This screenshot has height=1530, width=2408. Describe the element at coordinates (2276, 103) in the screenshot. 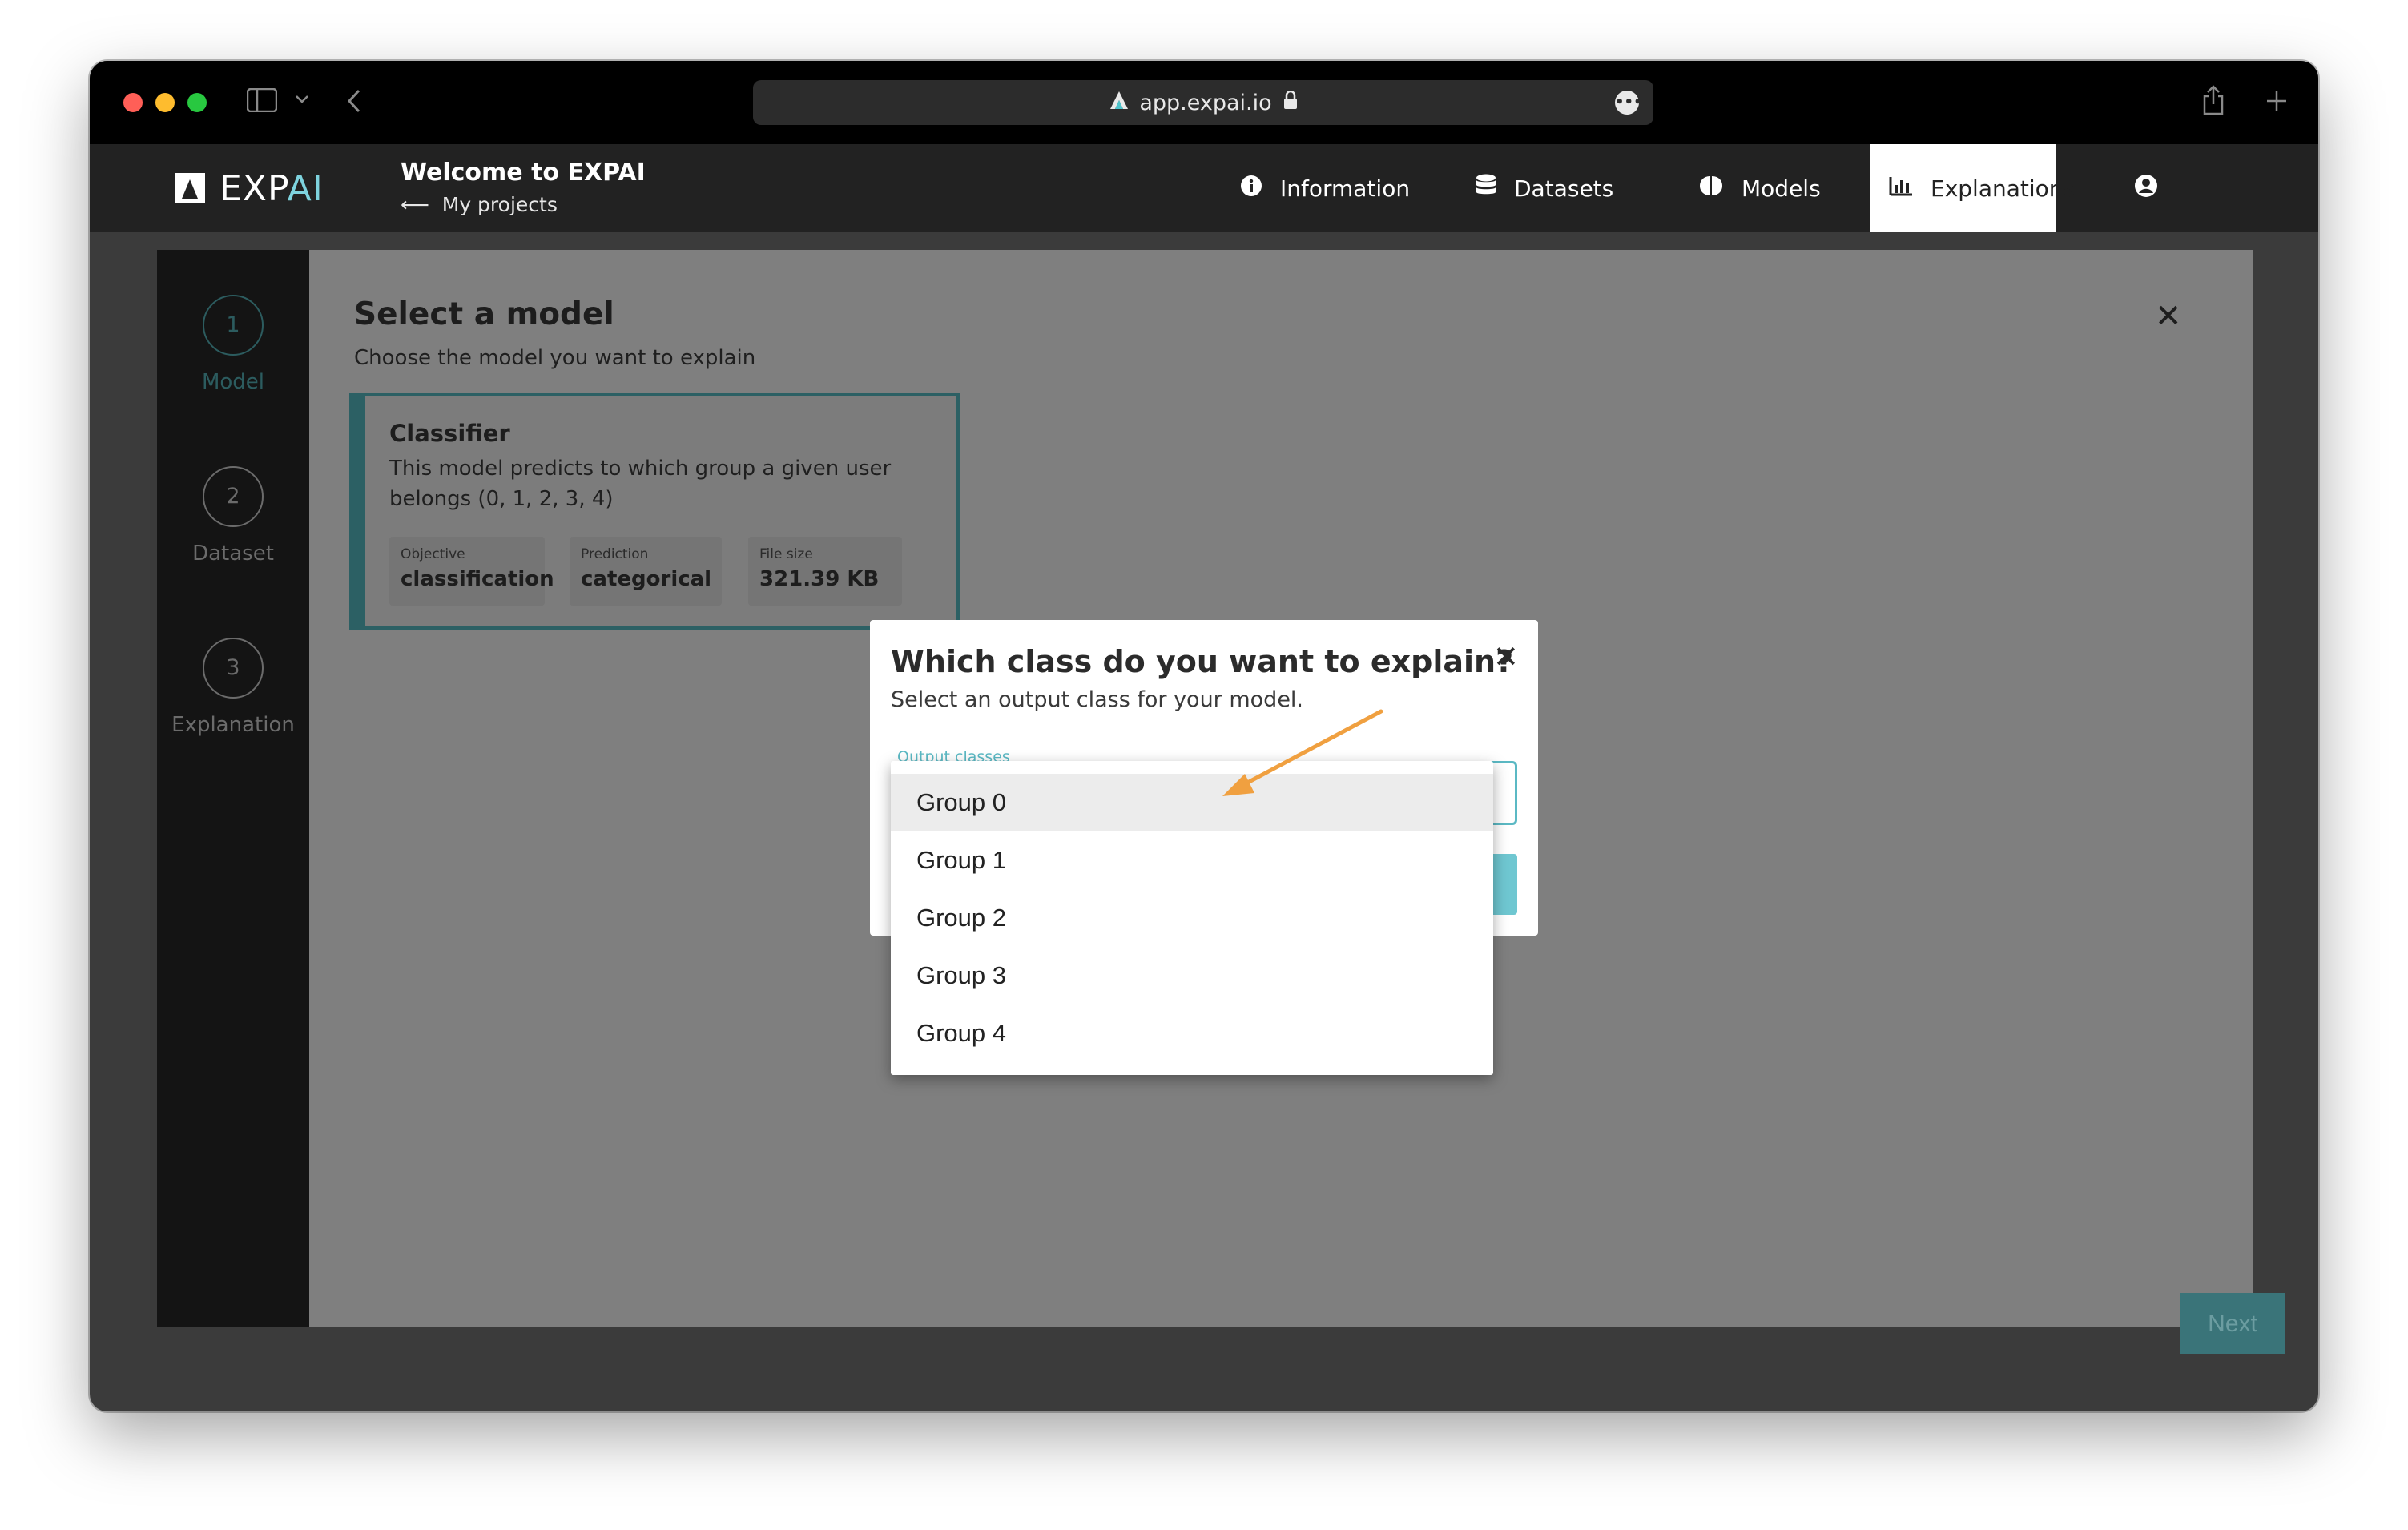

I see `new-tab-icon` at that location.